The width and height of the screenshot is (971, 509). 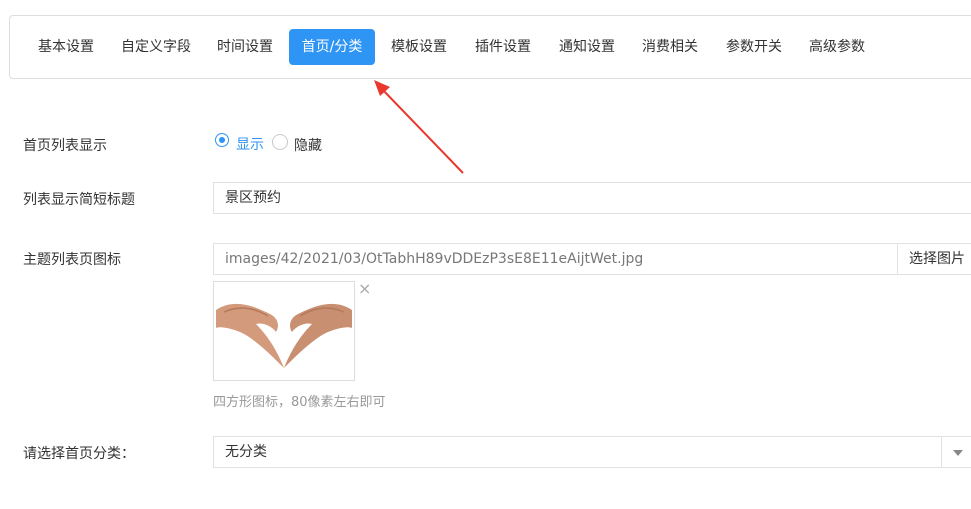 I want to click on radio-show-label: 显示, so click(x=250, y=144).